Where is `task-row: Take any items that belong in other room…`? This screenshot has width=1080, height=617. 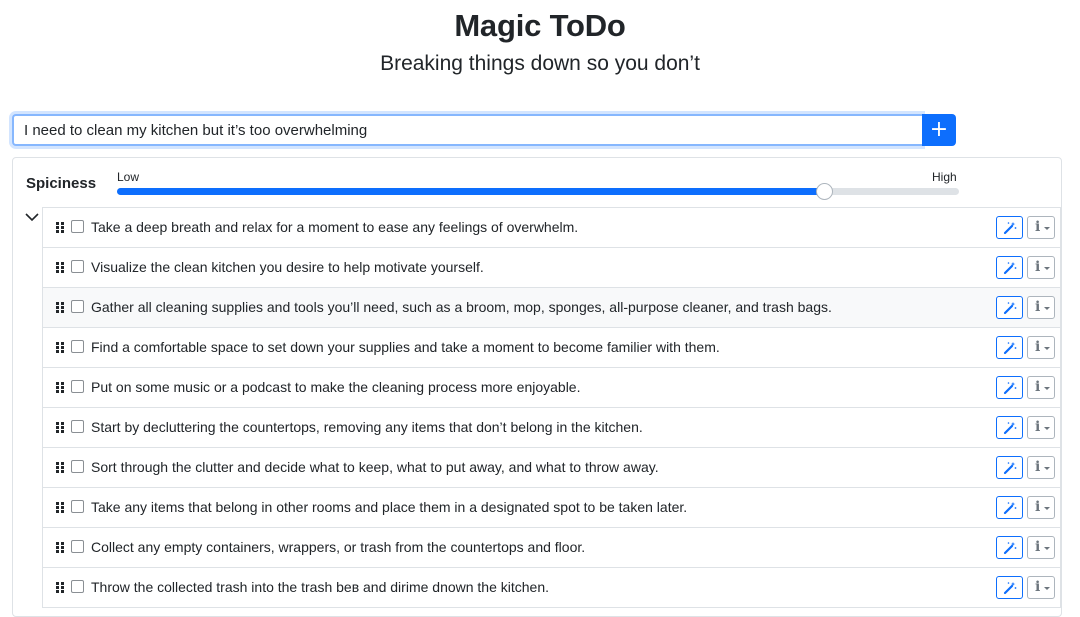 task-row: Take any items that belong in other room… is located at coordinates (551, 508).